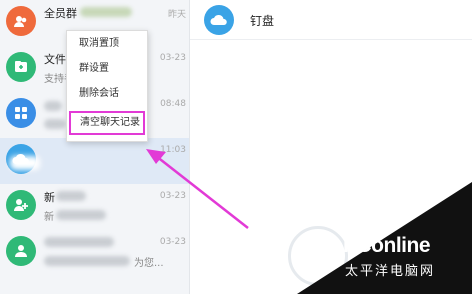  I want to click on menu-item-clear-chat-history: 清空聊天记录, so click(107, 123).